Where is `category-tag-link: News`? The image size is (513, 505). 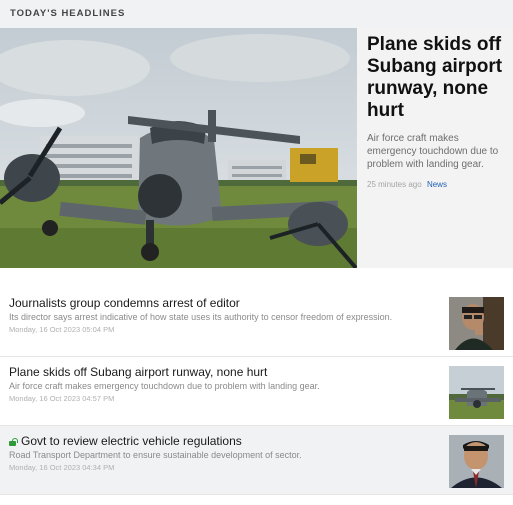
category-tag-link: News is located at coordinates (437, 184).